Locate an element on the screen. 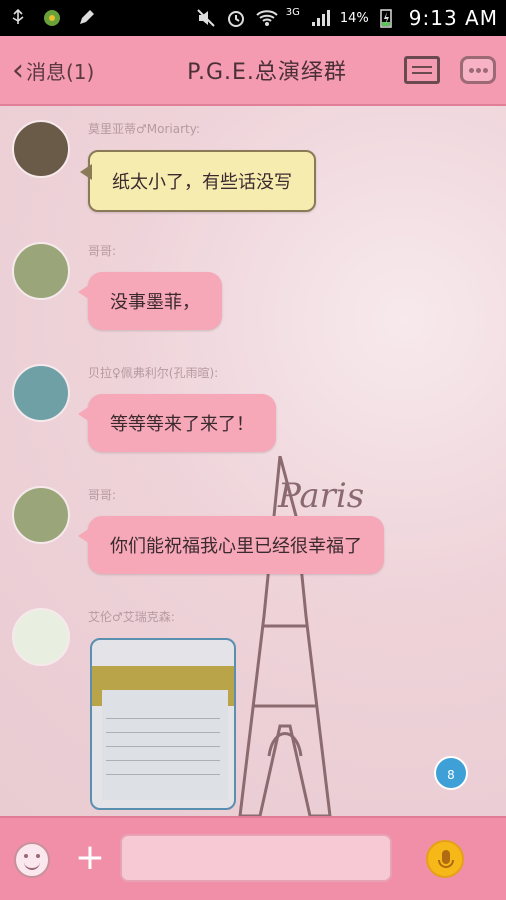  chevron-left-icon: ‹ is located at coordinates (18, 70).